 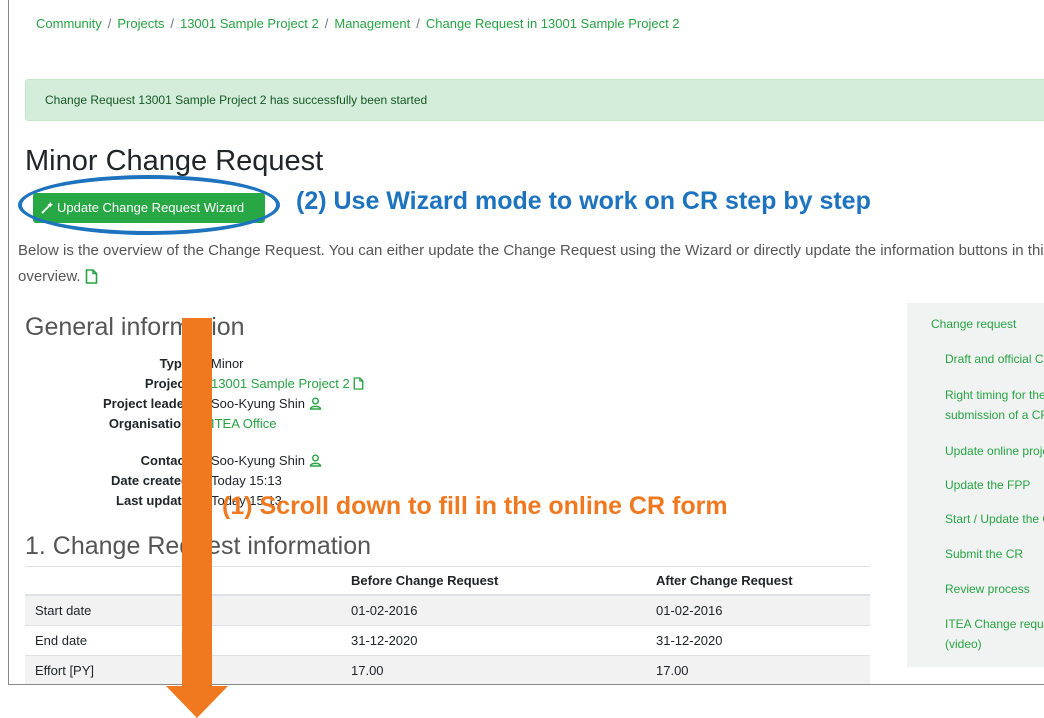 I want to click on scroll-arrow-shaft, so click(x=197, y=508).